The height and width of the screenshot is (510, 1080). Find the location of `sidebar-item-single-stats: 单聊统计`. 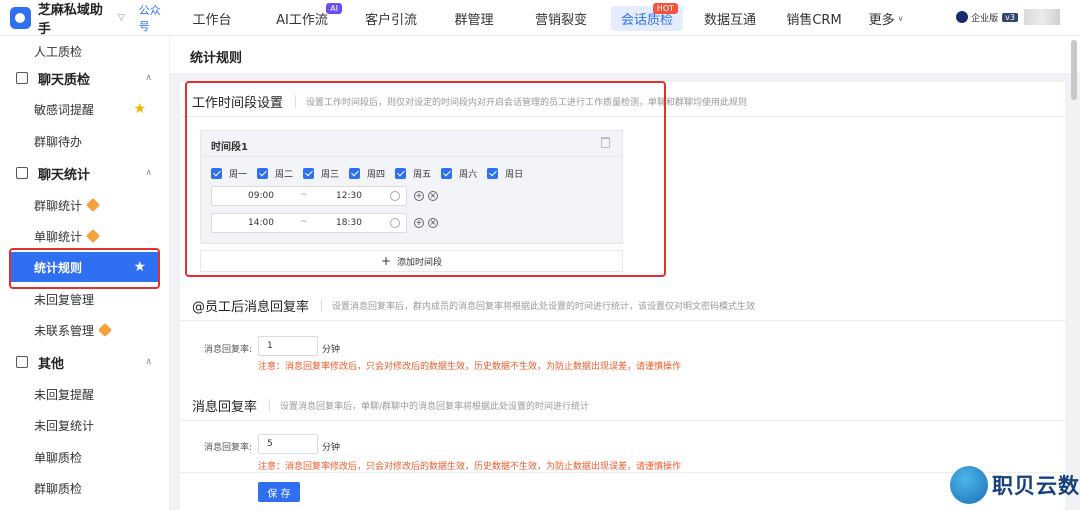

sidebar-item-single-stats: 单聊统计 is located at coordinates (85, 236).